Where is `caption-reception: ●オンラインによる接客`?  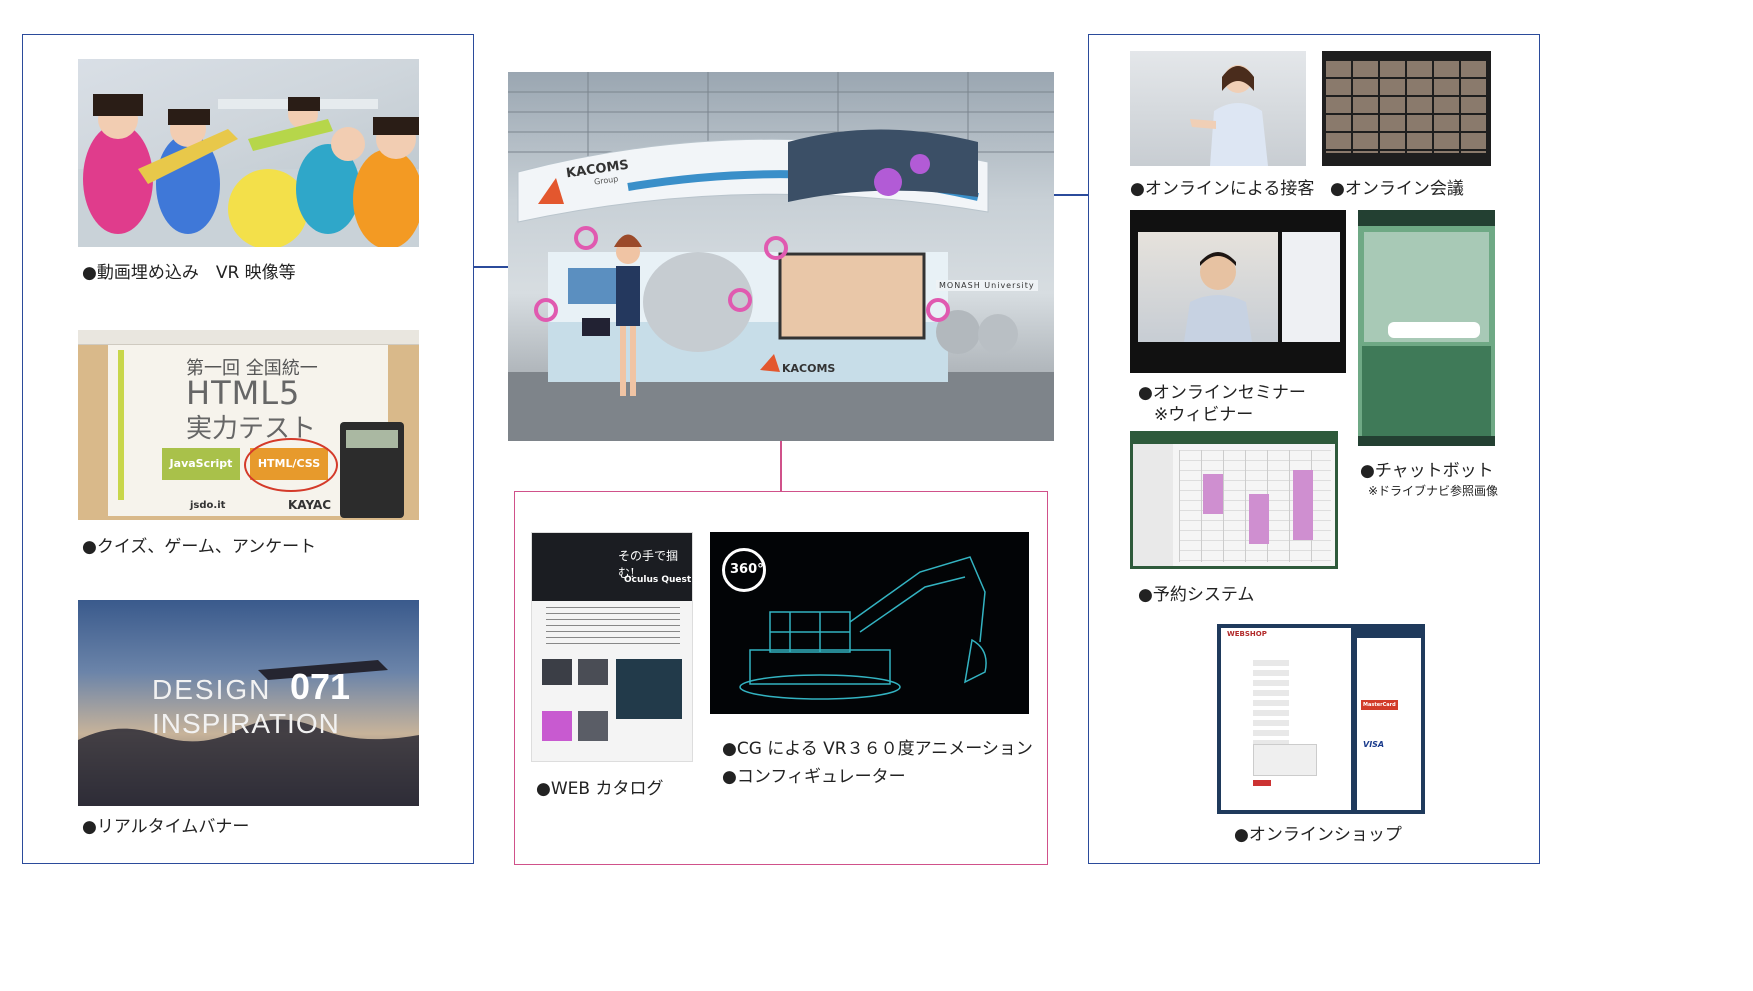
caption-reception: ●オンラインによる接客 is located at coordinates (1222, 189).